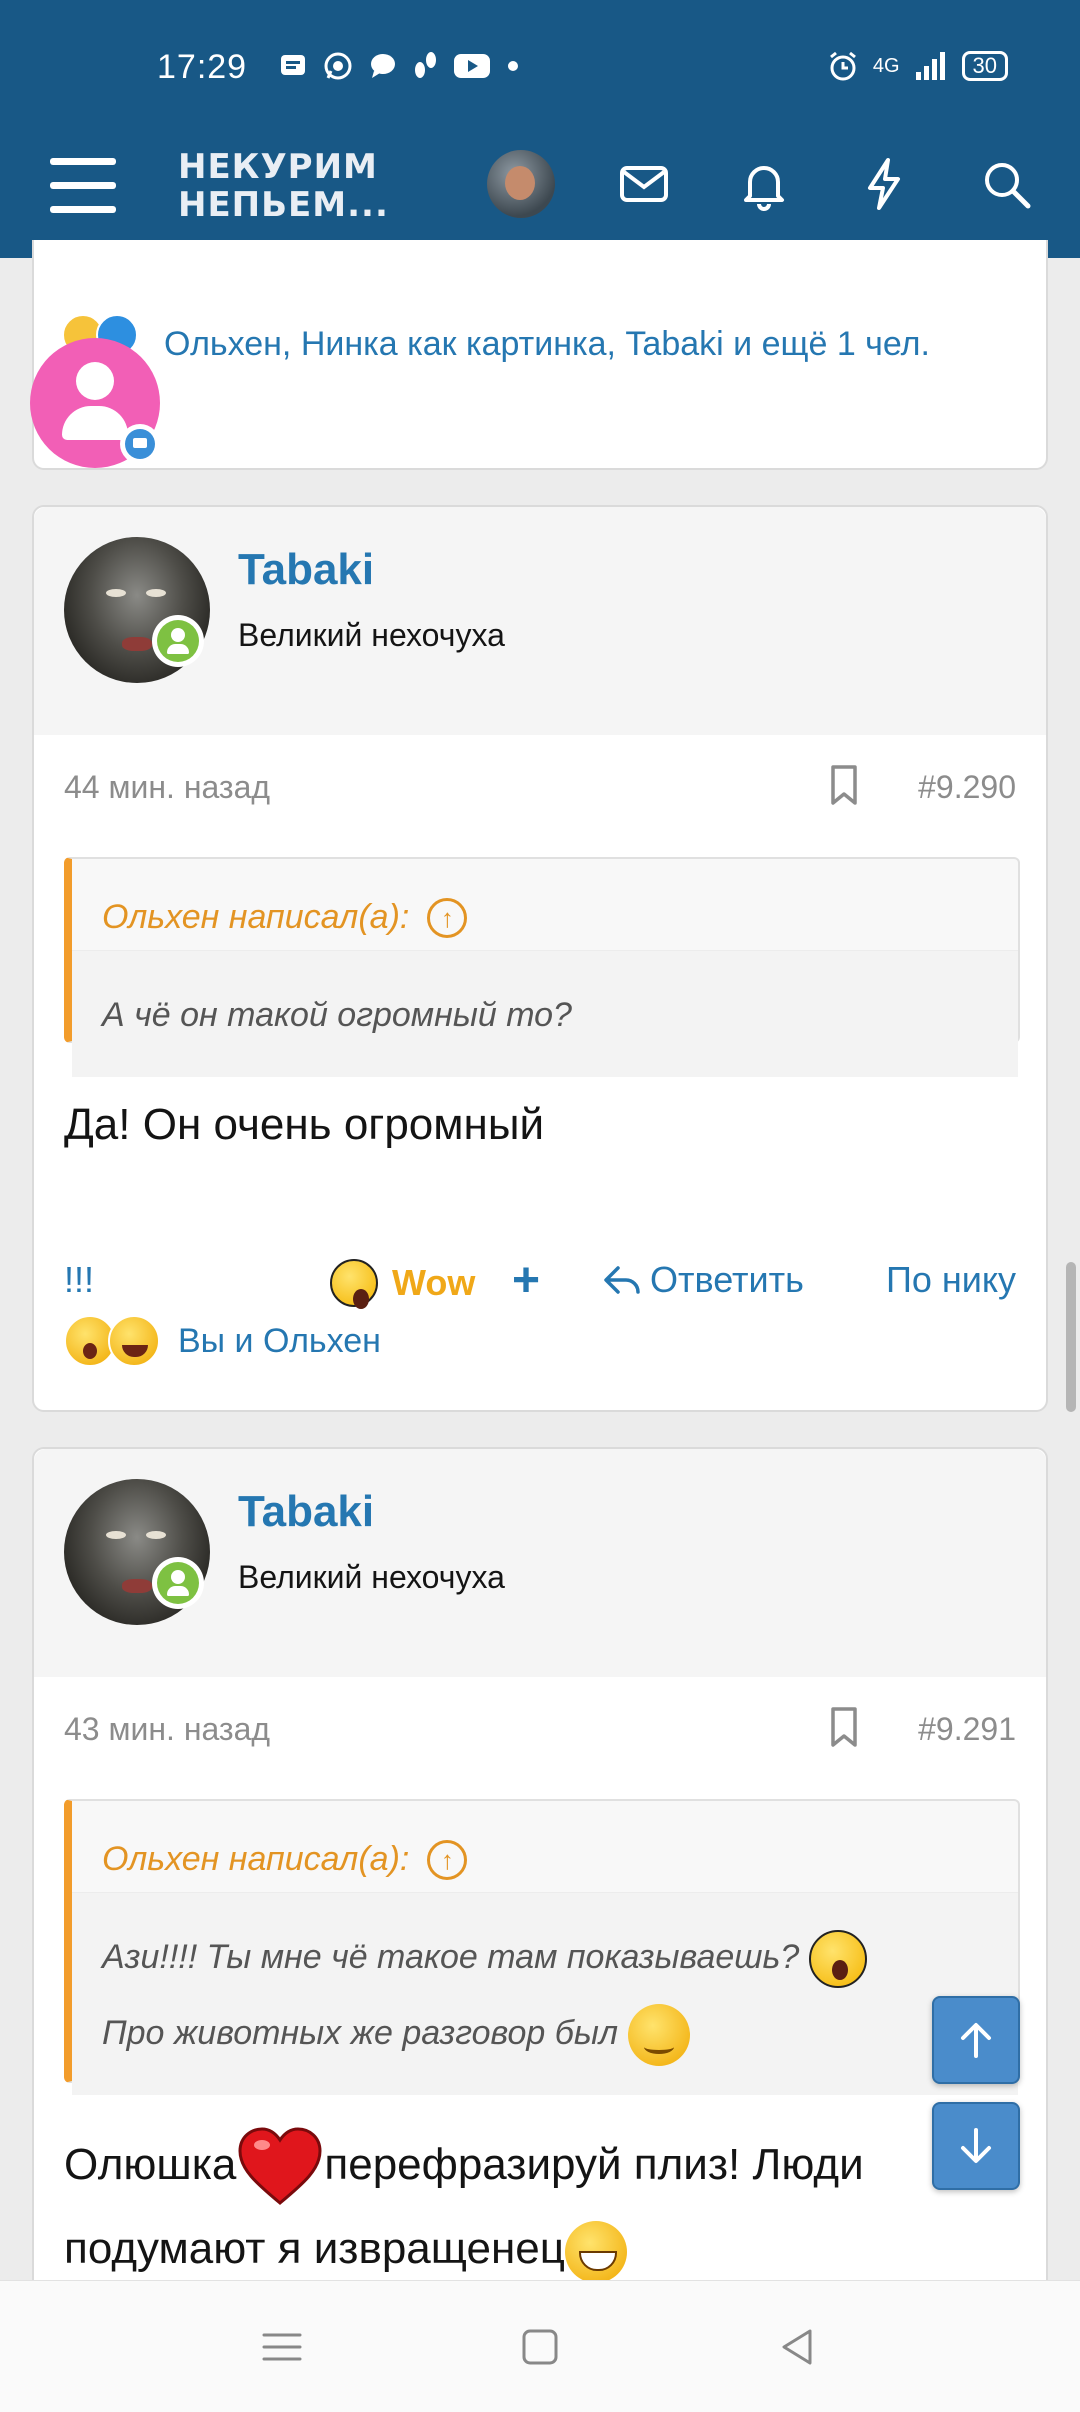 The width and height of the screenshot is (1080, 2412). Describe the element at coordinates (279, 1341) in the screenshot. I see `reaction-users-link: Вы и Ольхен` at that location.